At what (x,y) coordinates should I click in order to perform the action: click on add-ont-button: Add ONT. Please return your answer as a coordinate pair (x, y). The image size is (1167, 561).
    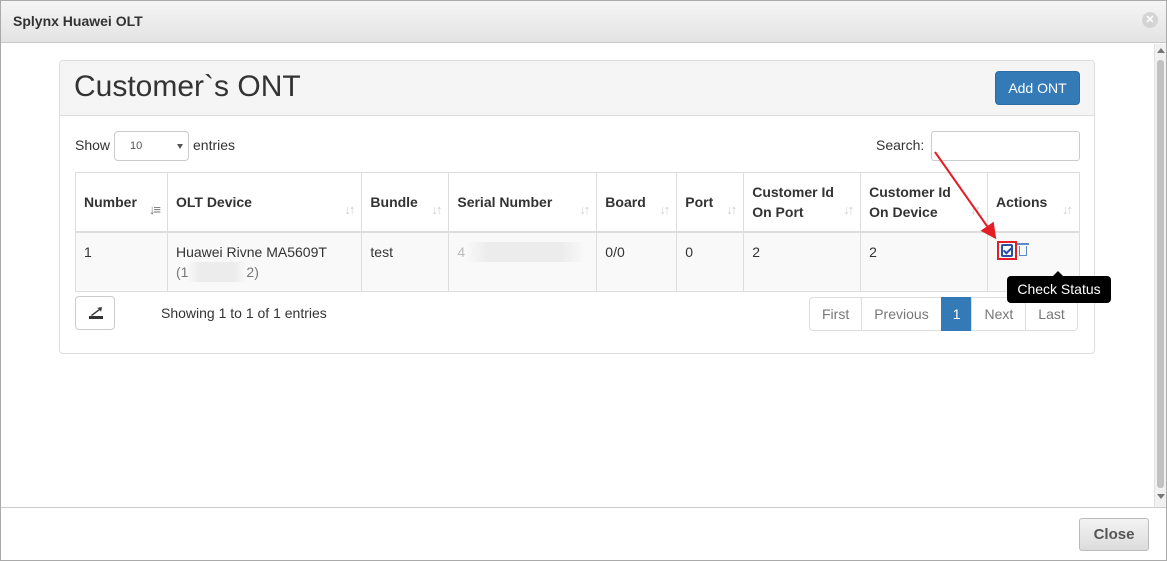
    Looking at the image, I should click on (1037, 88).